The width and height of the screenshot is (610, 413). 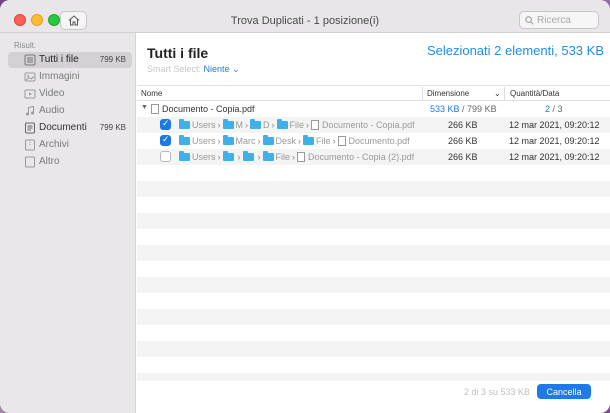 I want to click on file-path-cell: Users › Marc › Desk › File › Documento.pdf, so click(x=294, y=140).